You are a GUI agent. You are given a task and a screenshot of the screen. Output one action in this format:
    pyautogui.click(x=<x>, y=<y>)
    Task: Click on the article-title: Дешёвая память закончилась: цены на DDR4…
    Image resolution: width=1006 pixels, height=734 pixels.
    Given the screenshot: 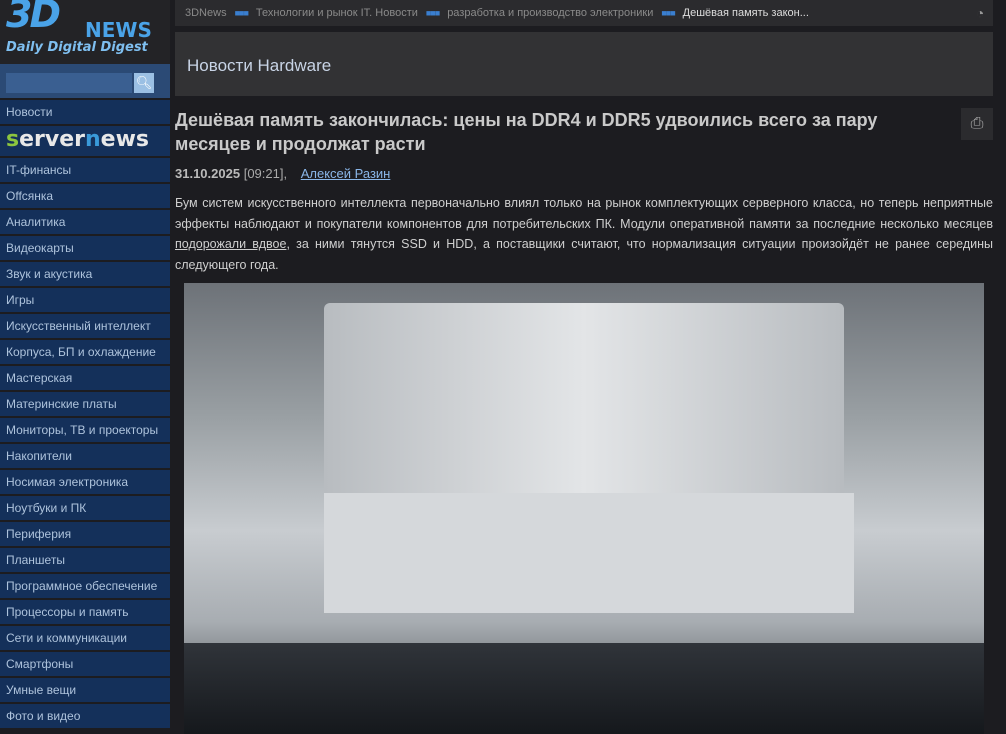 What is the action you would take?
    pyautogui.click(x=526, y=132)
    